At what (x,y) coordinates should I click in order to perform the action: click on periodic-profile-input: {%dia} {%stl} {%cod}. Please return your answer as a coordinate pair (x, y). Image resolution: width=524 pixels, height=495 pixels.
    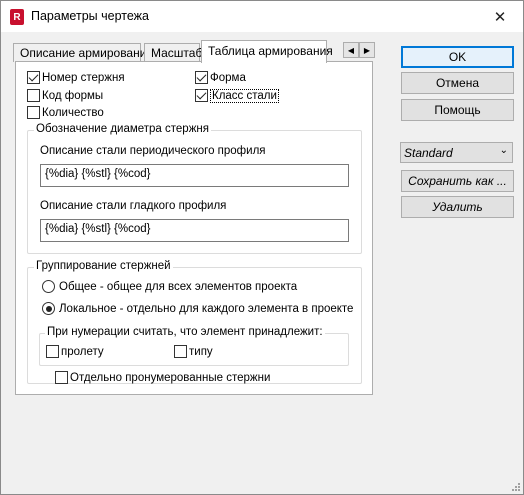
    Looking at the image, I should click on (194, 175).